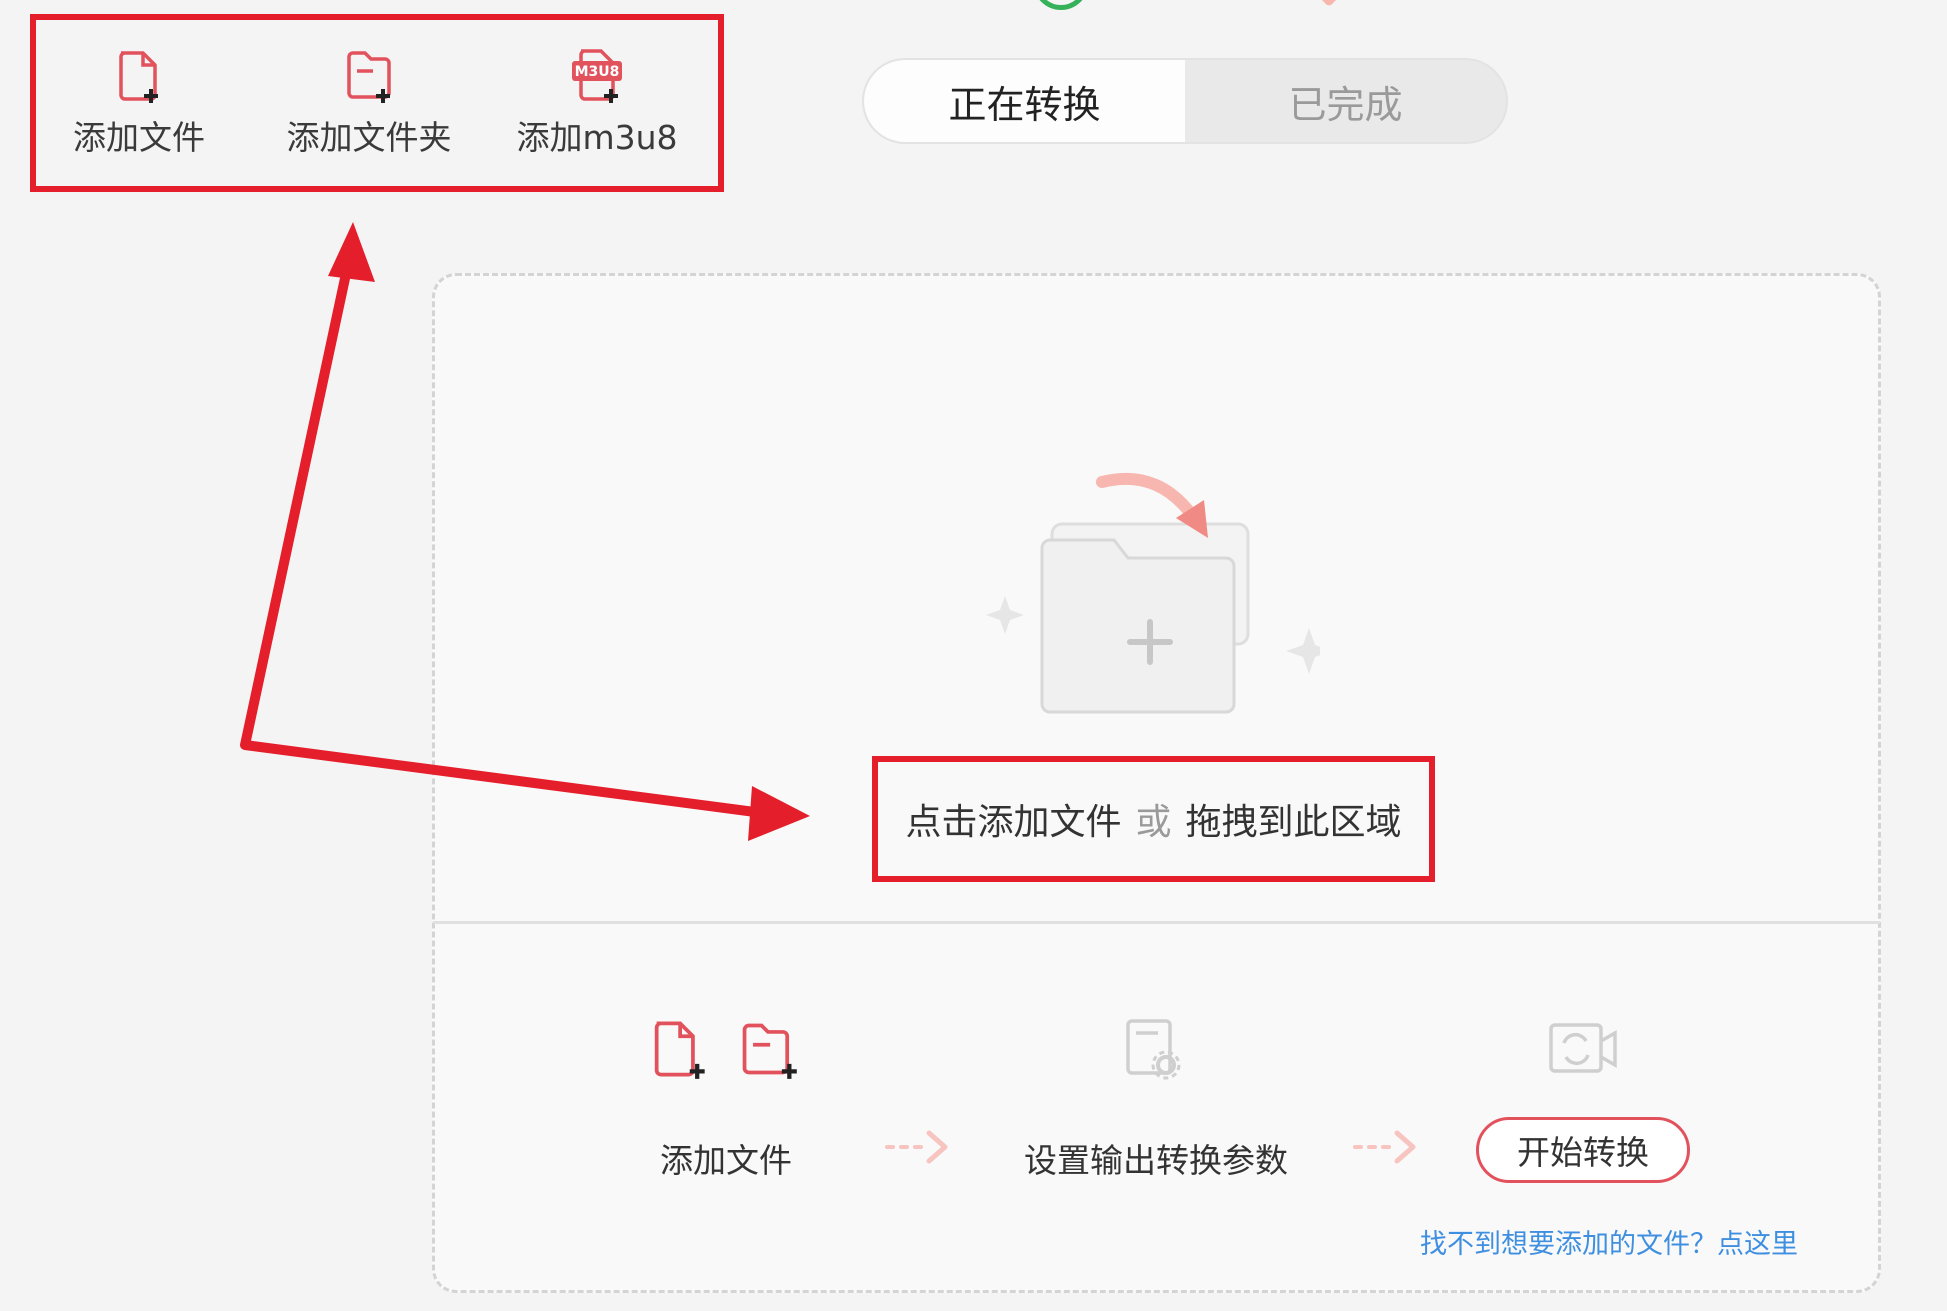  What do you see at coordinates (1153, 1049) in the screenshot?
I see `step-settings-icon` at bounding box center [1153, 1049].